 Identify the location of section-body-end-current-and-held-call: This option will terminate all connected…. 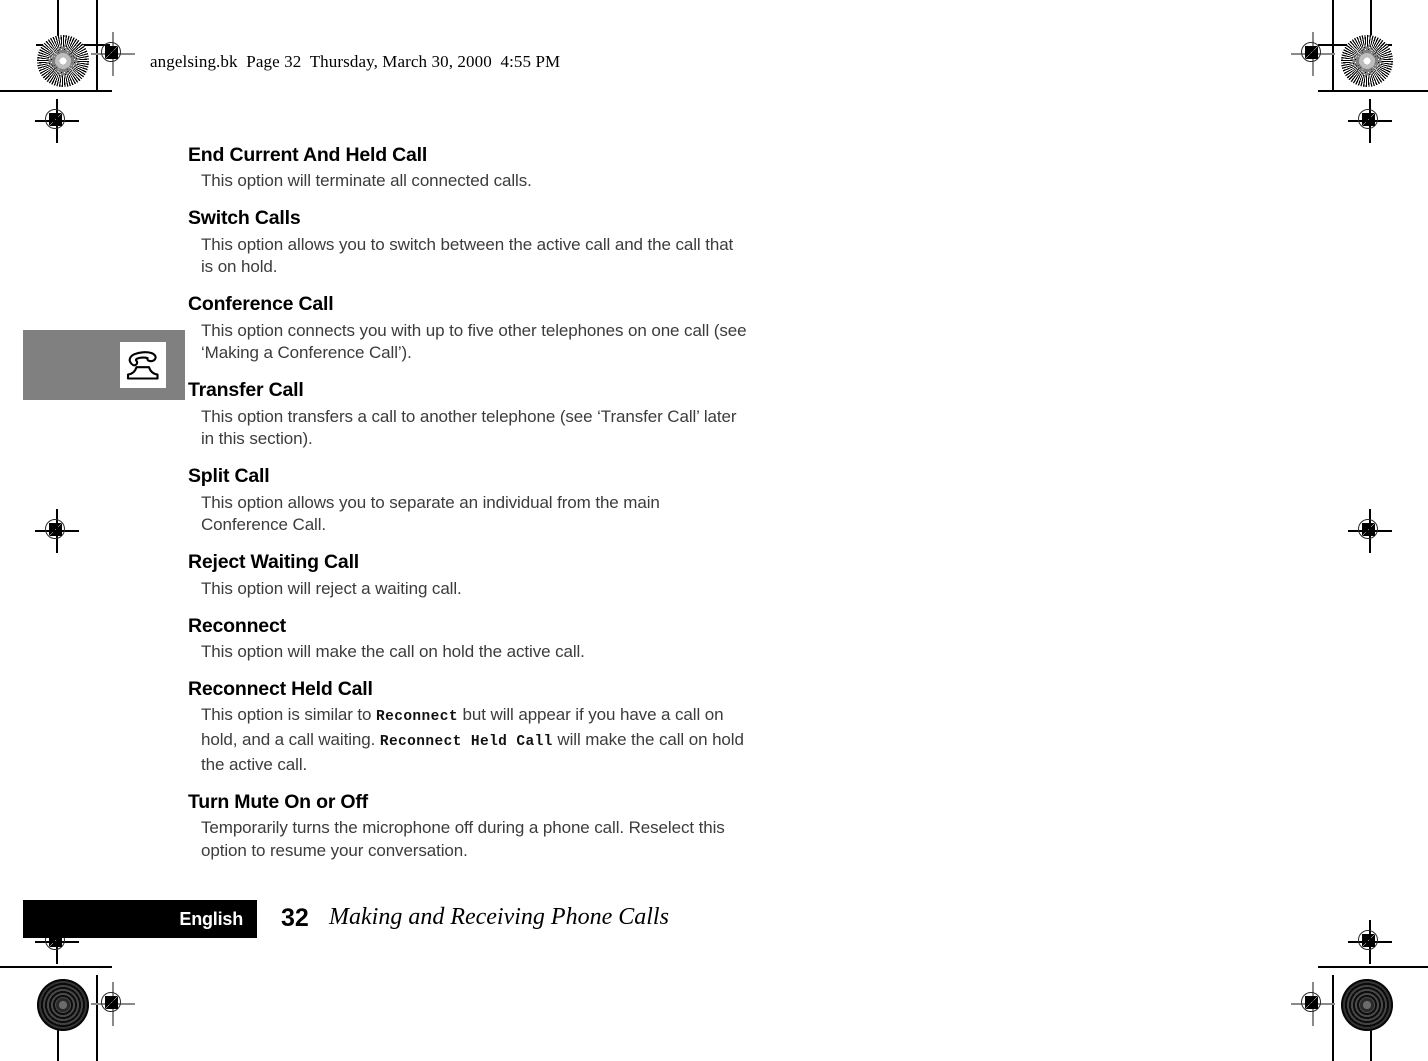
(366, 181).